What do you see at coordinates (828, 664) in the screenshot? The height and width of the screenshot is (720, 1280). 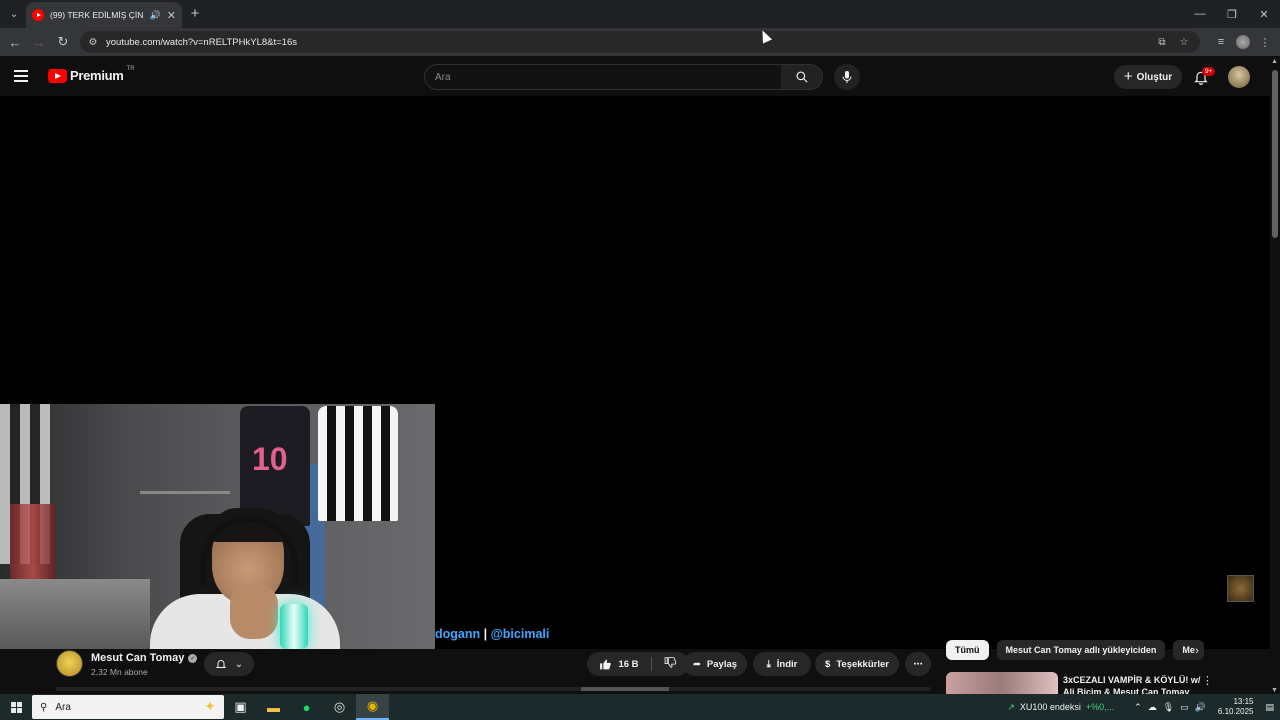 I see `super-thanks-icon: $` at bounding box center [828, 664].